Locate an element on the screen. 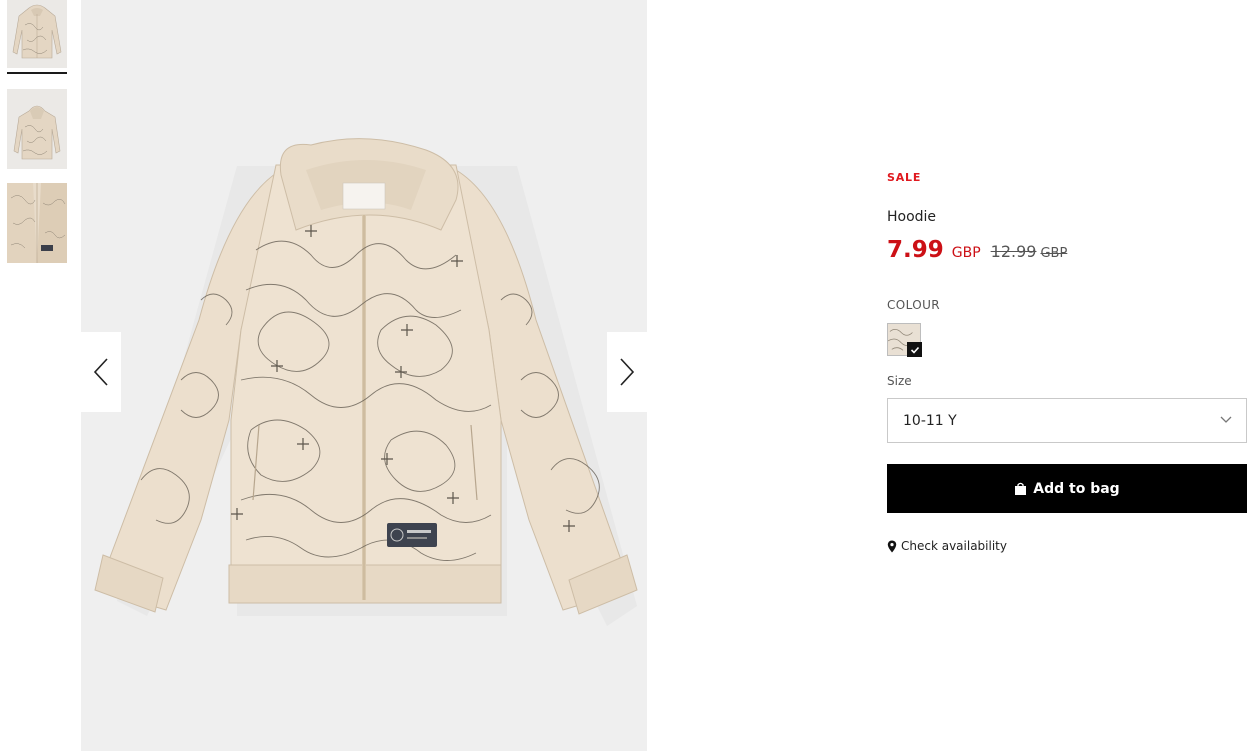  chevron-right-icon is located at coordinates (627, 372).